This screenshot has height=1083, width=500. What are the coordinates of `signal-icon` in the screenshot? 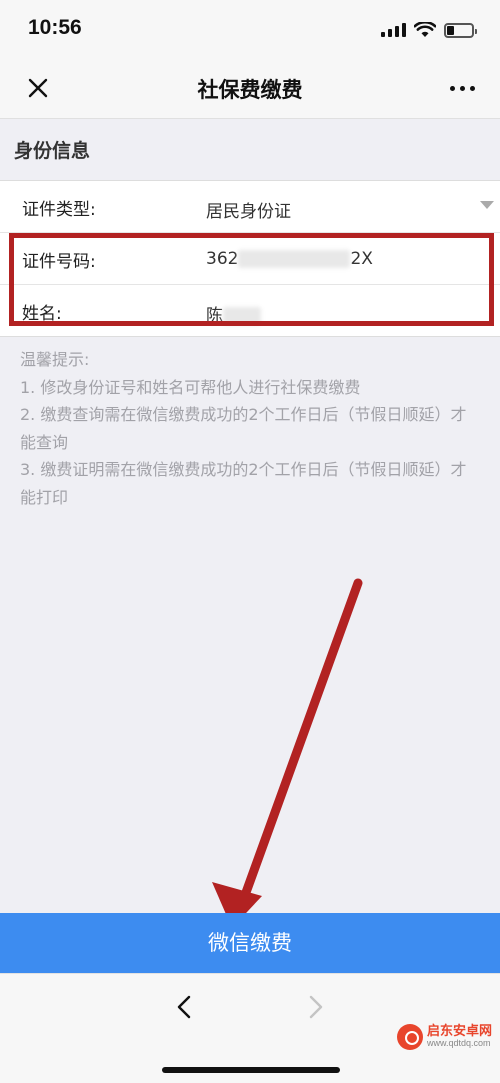 It's located at (393, 30).